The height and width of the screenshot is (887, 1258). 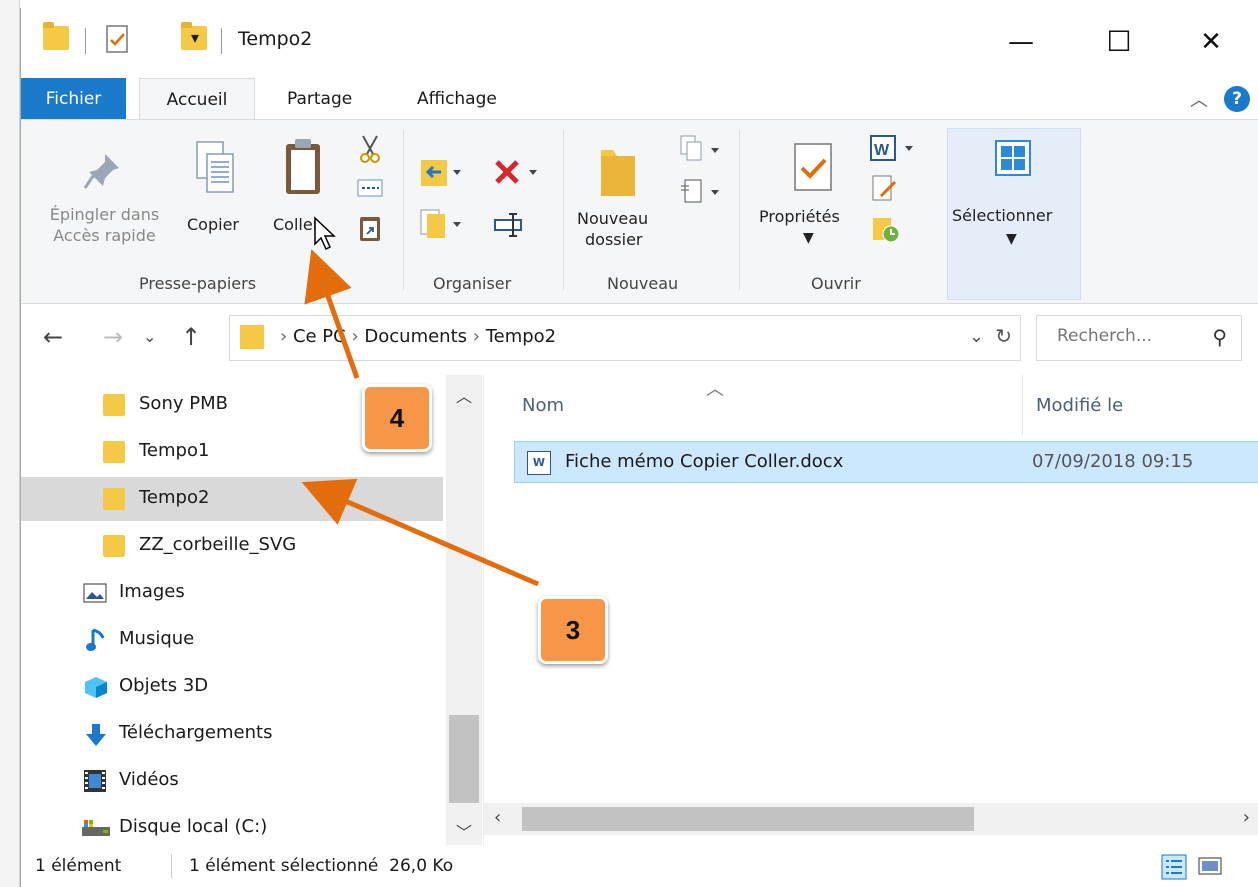 I want to click on arrow-to-paste, so click(x=332, y=314).